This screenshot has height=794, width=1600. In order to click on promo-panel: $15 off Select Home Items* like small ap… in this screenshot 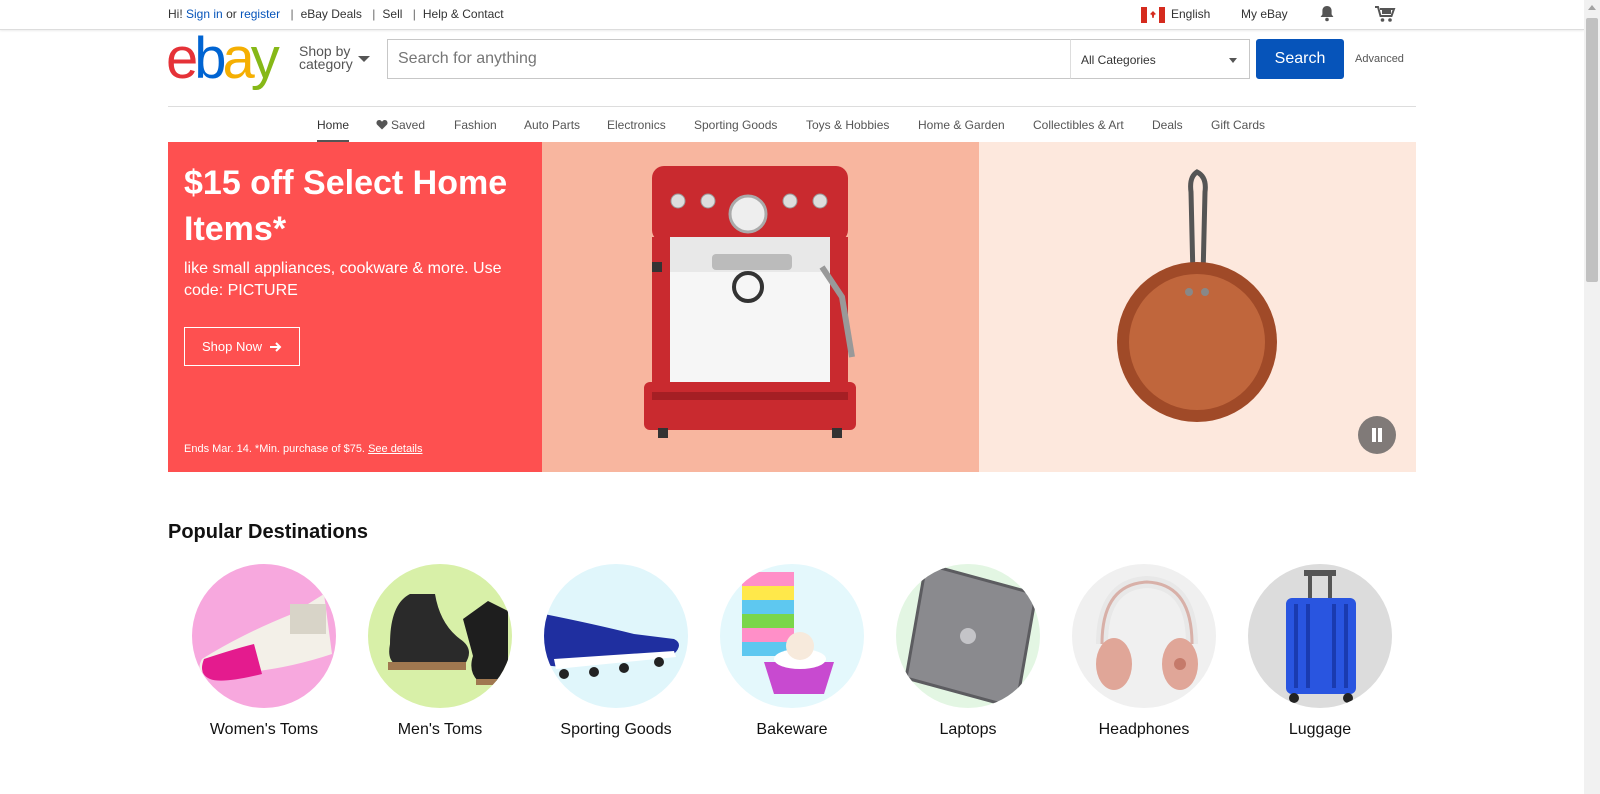, I will do `click(355, 307)`.